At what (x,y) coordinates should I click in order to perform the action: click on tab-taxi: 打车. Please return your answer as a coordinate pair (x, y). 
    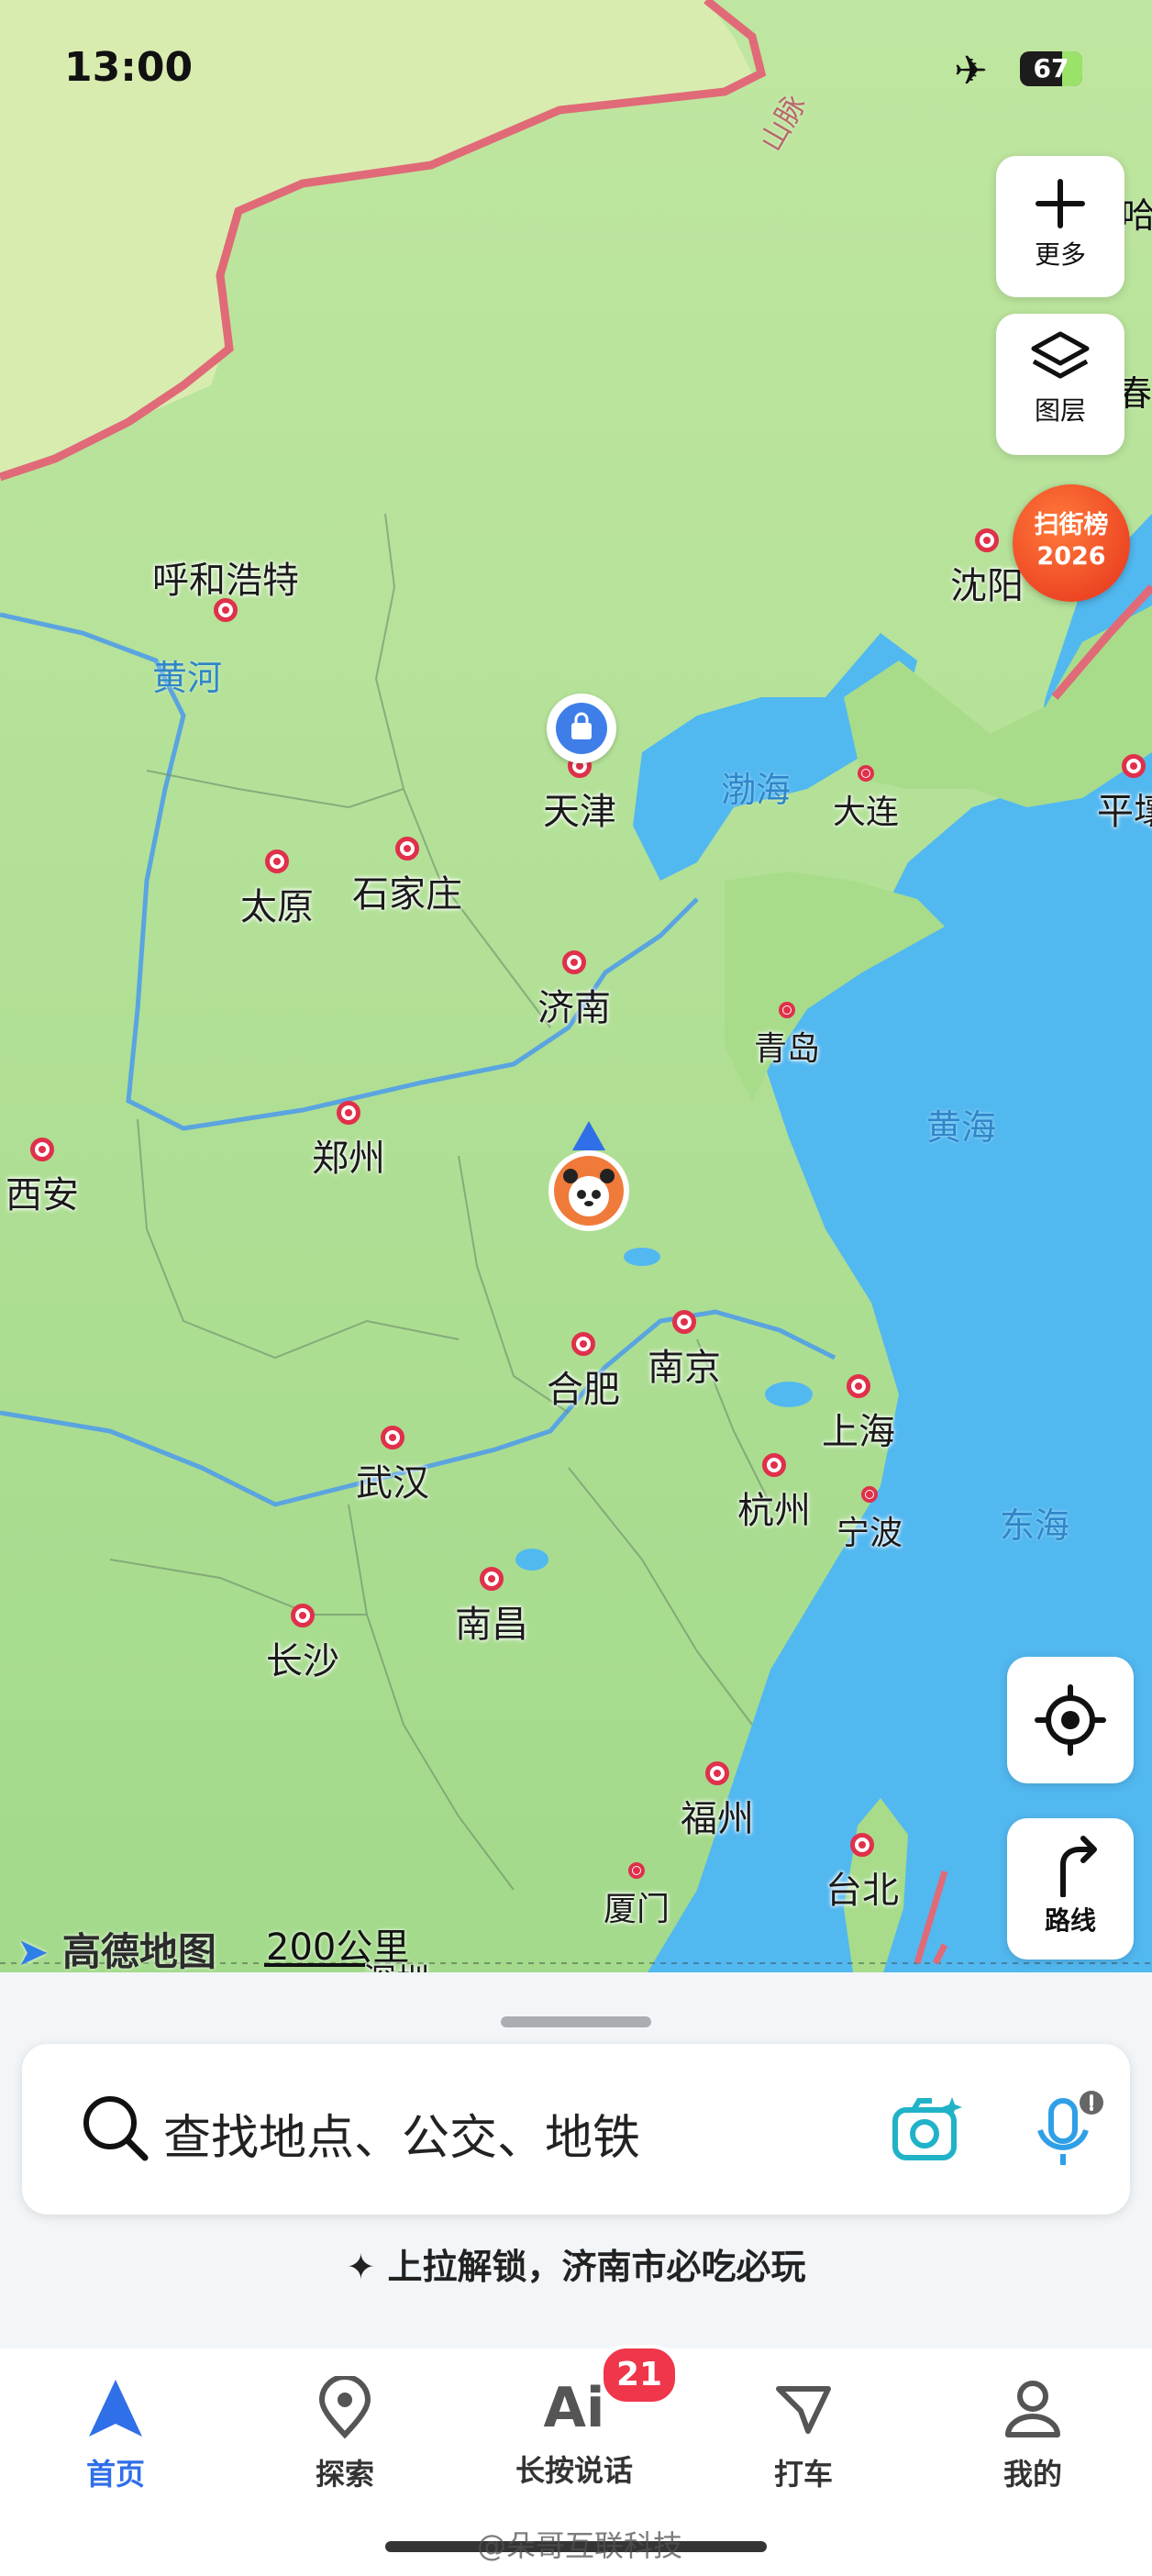
    Looking at the image, I should click on (803, 2434).